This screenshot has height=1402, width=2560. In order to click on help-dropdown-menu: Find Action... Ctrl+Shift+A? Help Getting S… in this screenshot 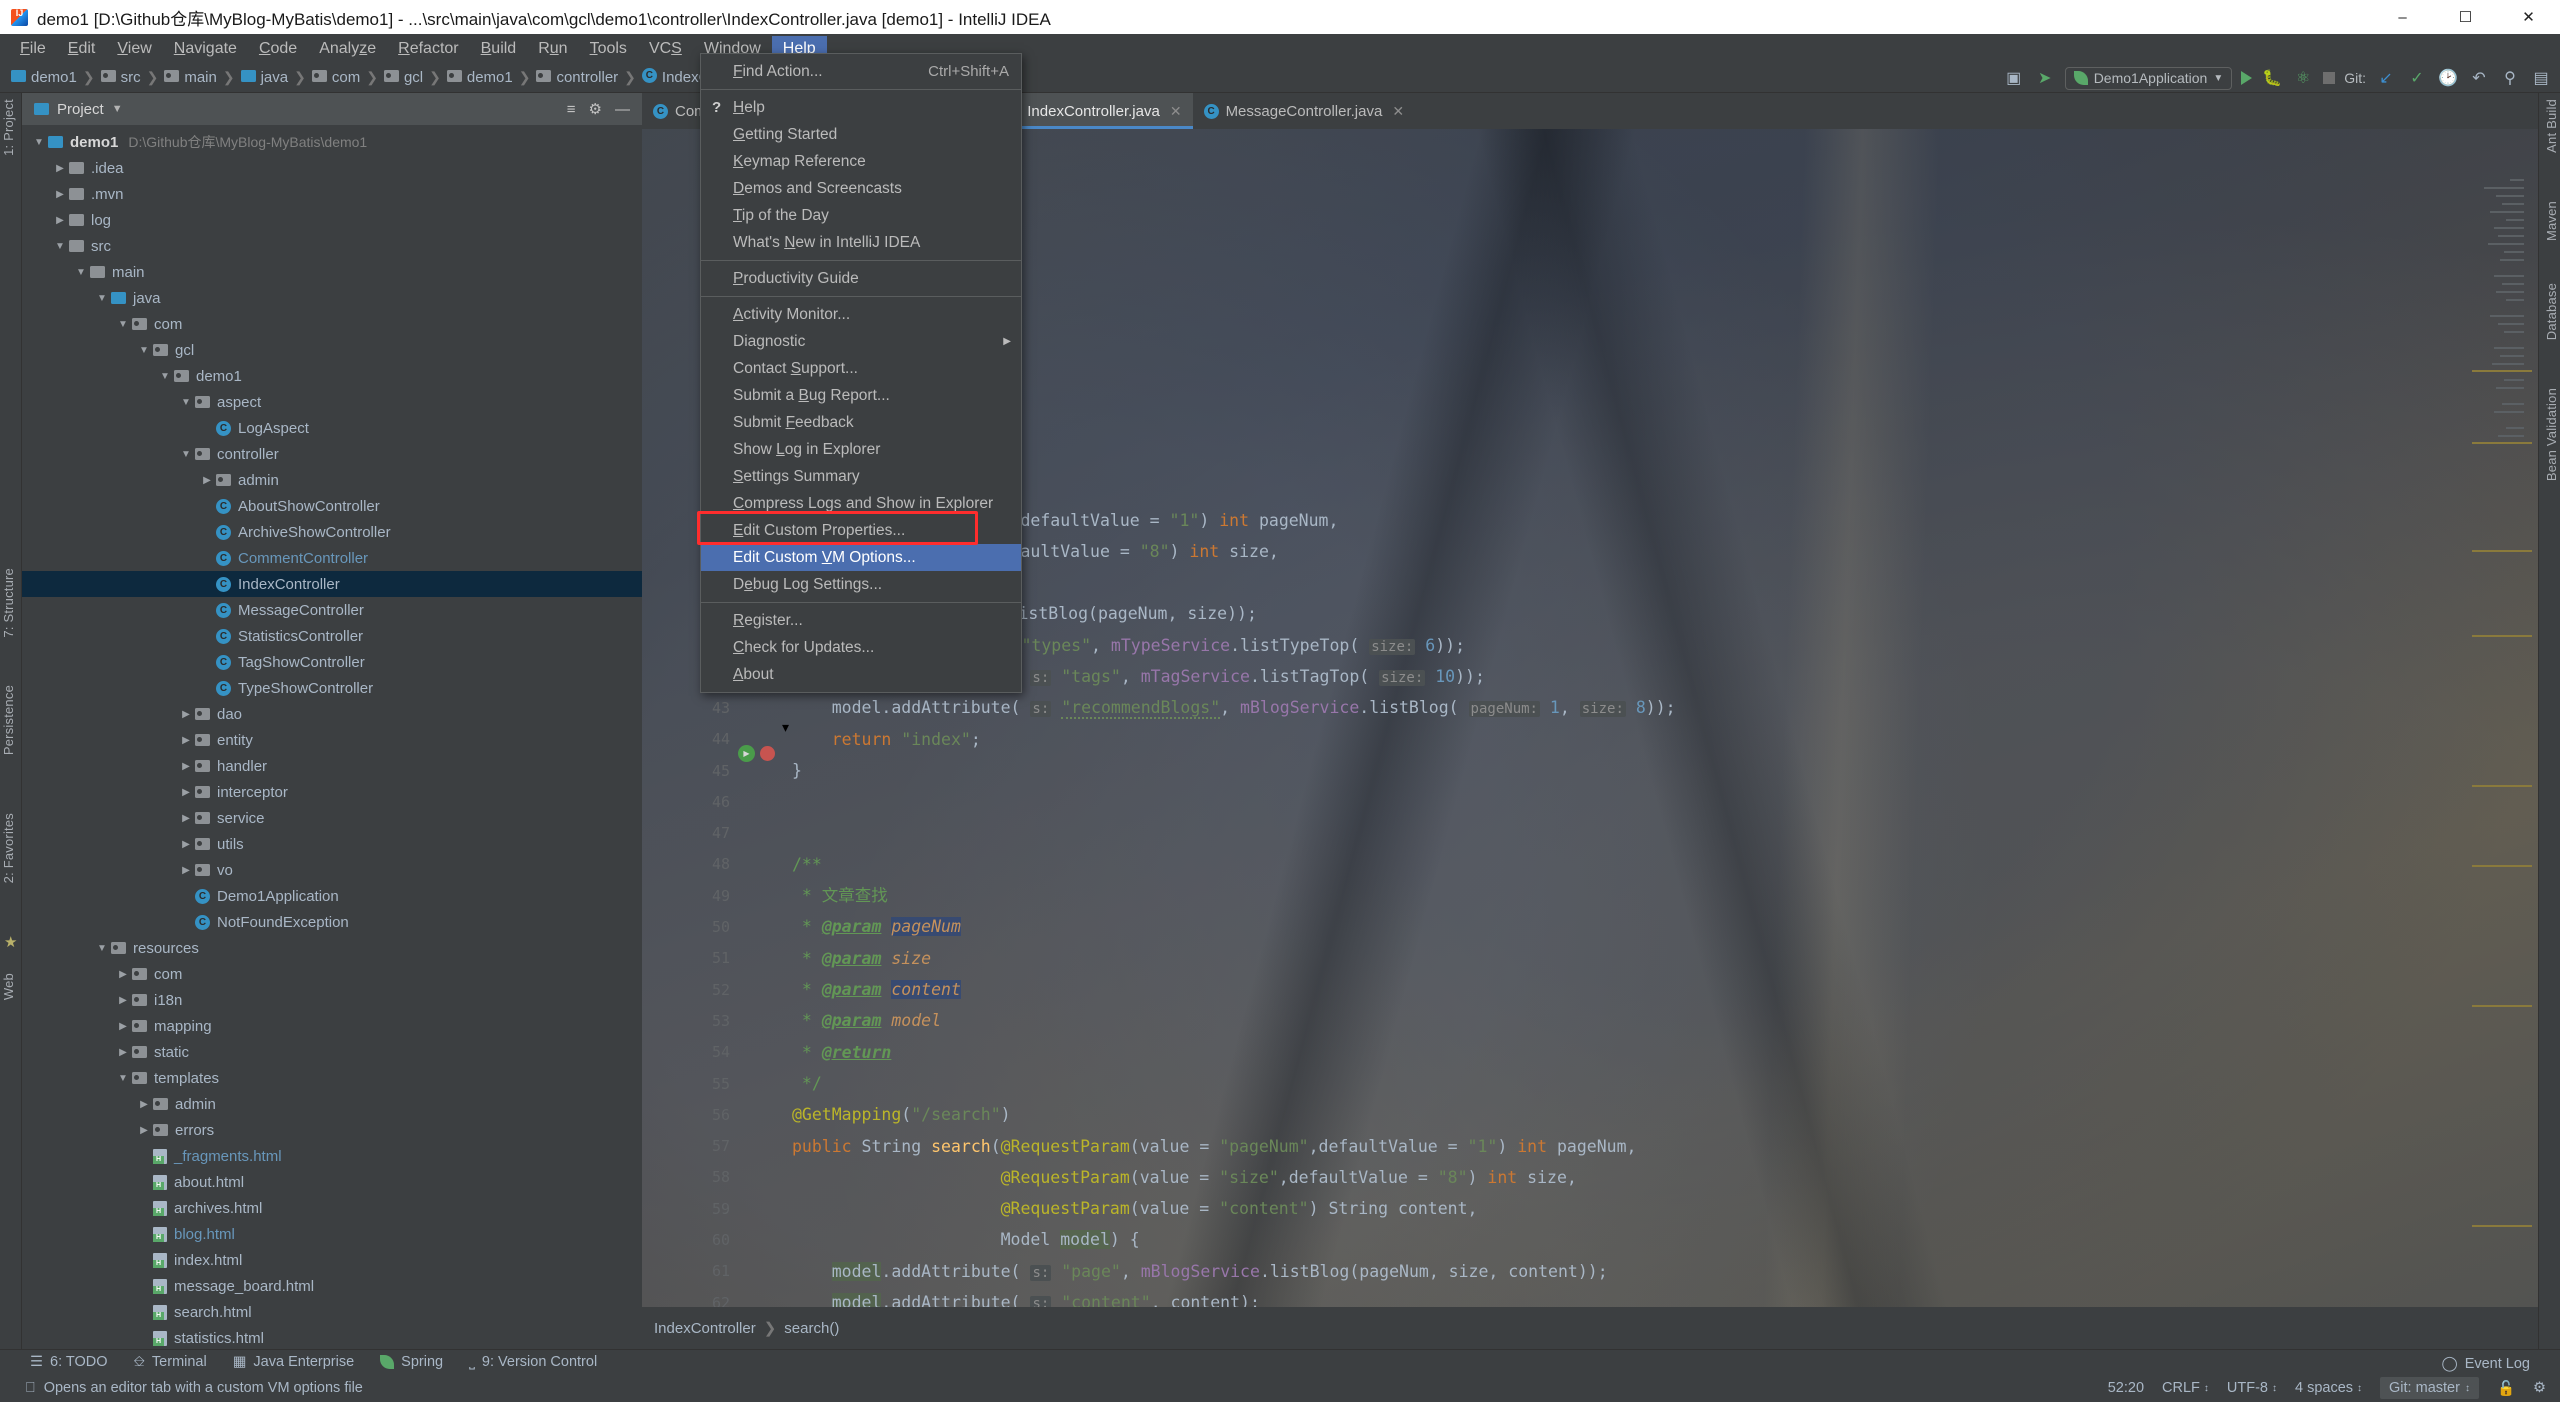, I will do `click(861, 373)`.